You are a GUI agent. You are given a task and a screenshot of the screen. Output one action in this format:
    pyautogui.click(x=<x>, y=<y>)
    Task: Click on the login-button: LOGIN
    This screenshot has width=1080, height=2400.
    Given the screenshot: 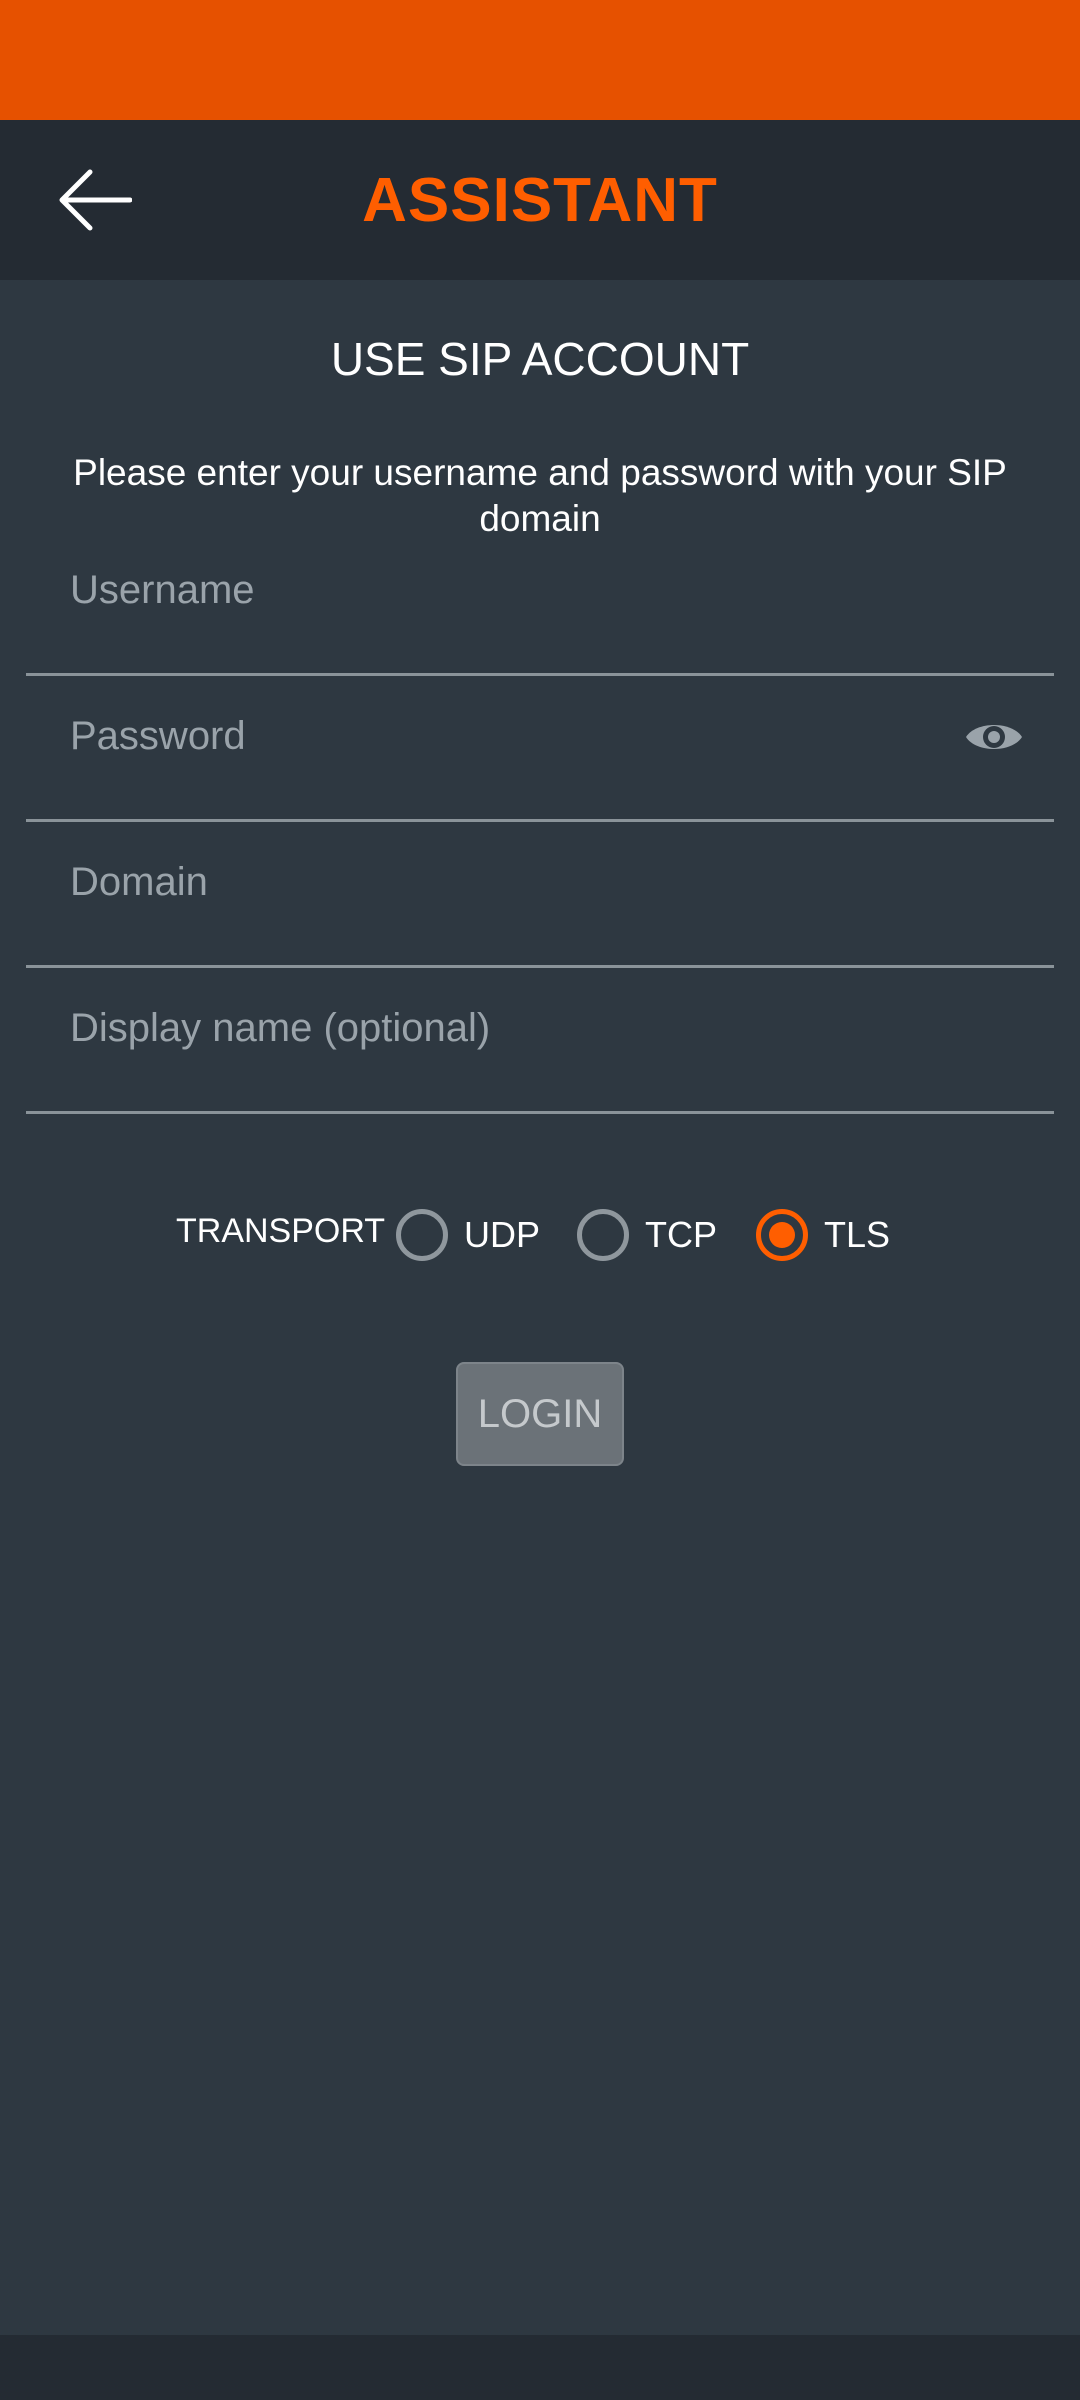 What is the action you would take?
    pyautogui.click(x=540, y=1414)
    